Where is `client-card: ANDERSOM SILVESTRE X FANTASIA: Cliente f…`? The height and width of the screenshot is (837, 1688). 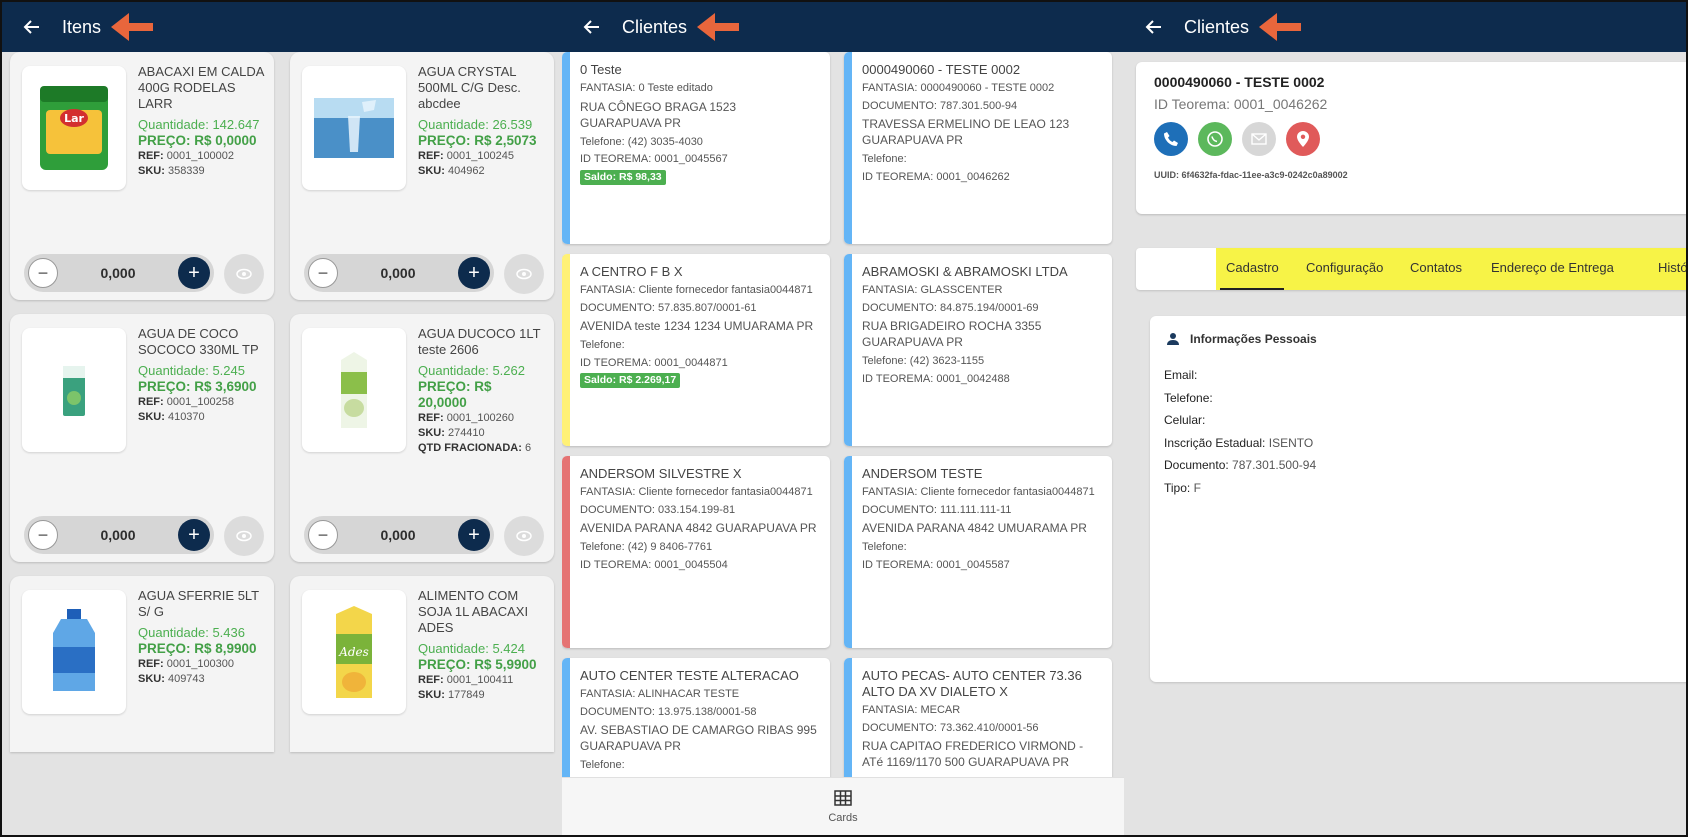
client-card: ANDERSOM SILVESTRE X FANTASIA: Cliente f… is located at coordinates (696, 552).